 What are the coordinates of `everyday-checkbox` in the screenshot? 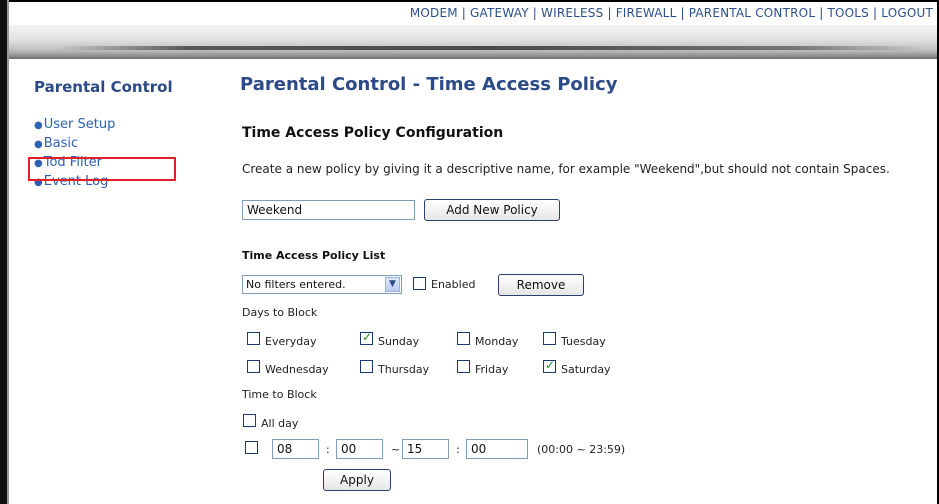 It's located at (253, 338).